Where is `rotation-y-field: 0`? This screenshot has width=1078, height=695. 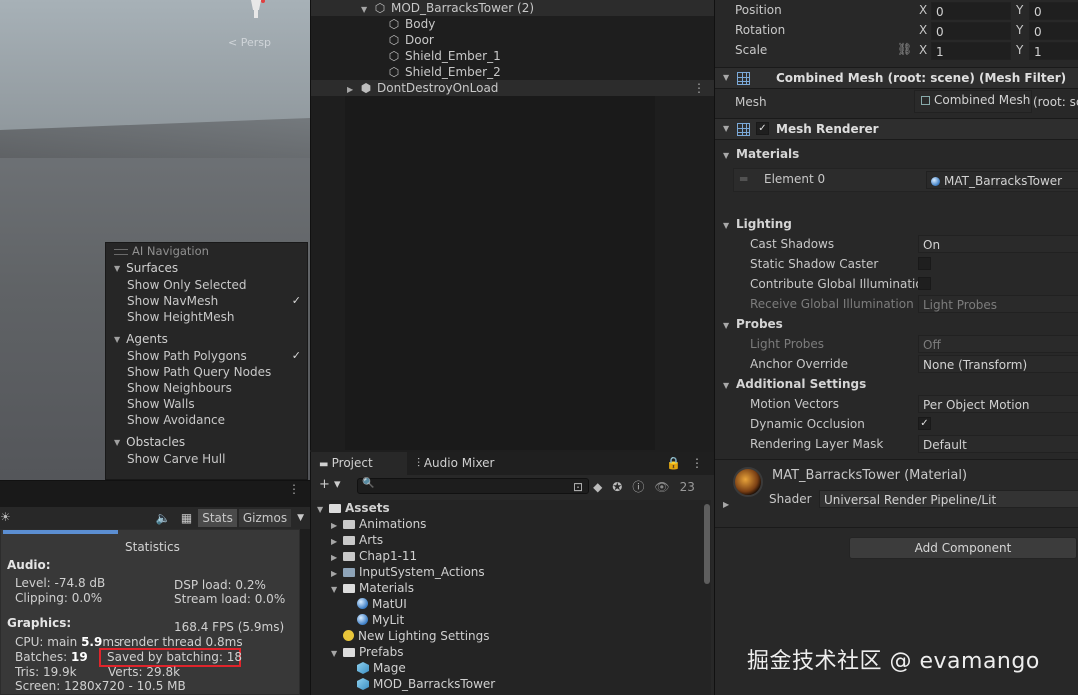 rotation-y-field: 0 is located at coordinates (1053, 31).